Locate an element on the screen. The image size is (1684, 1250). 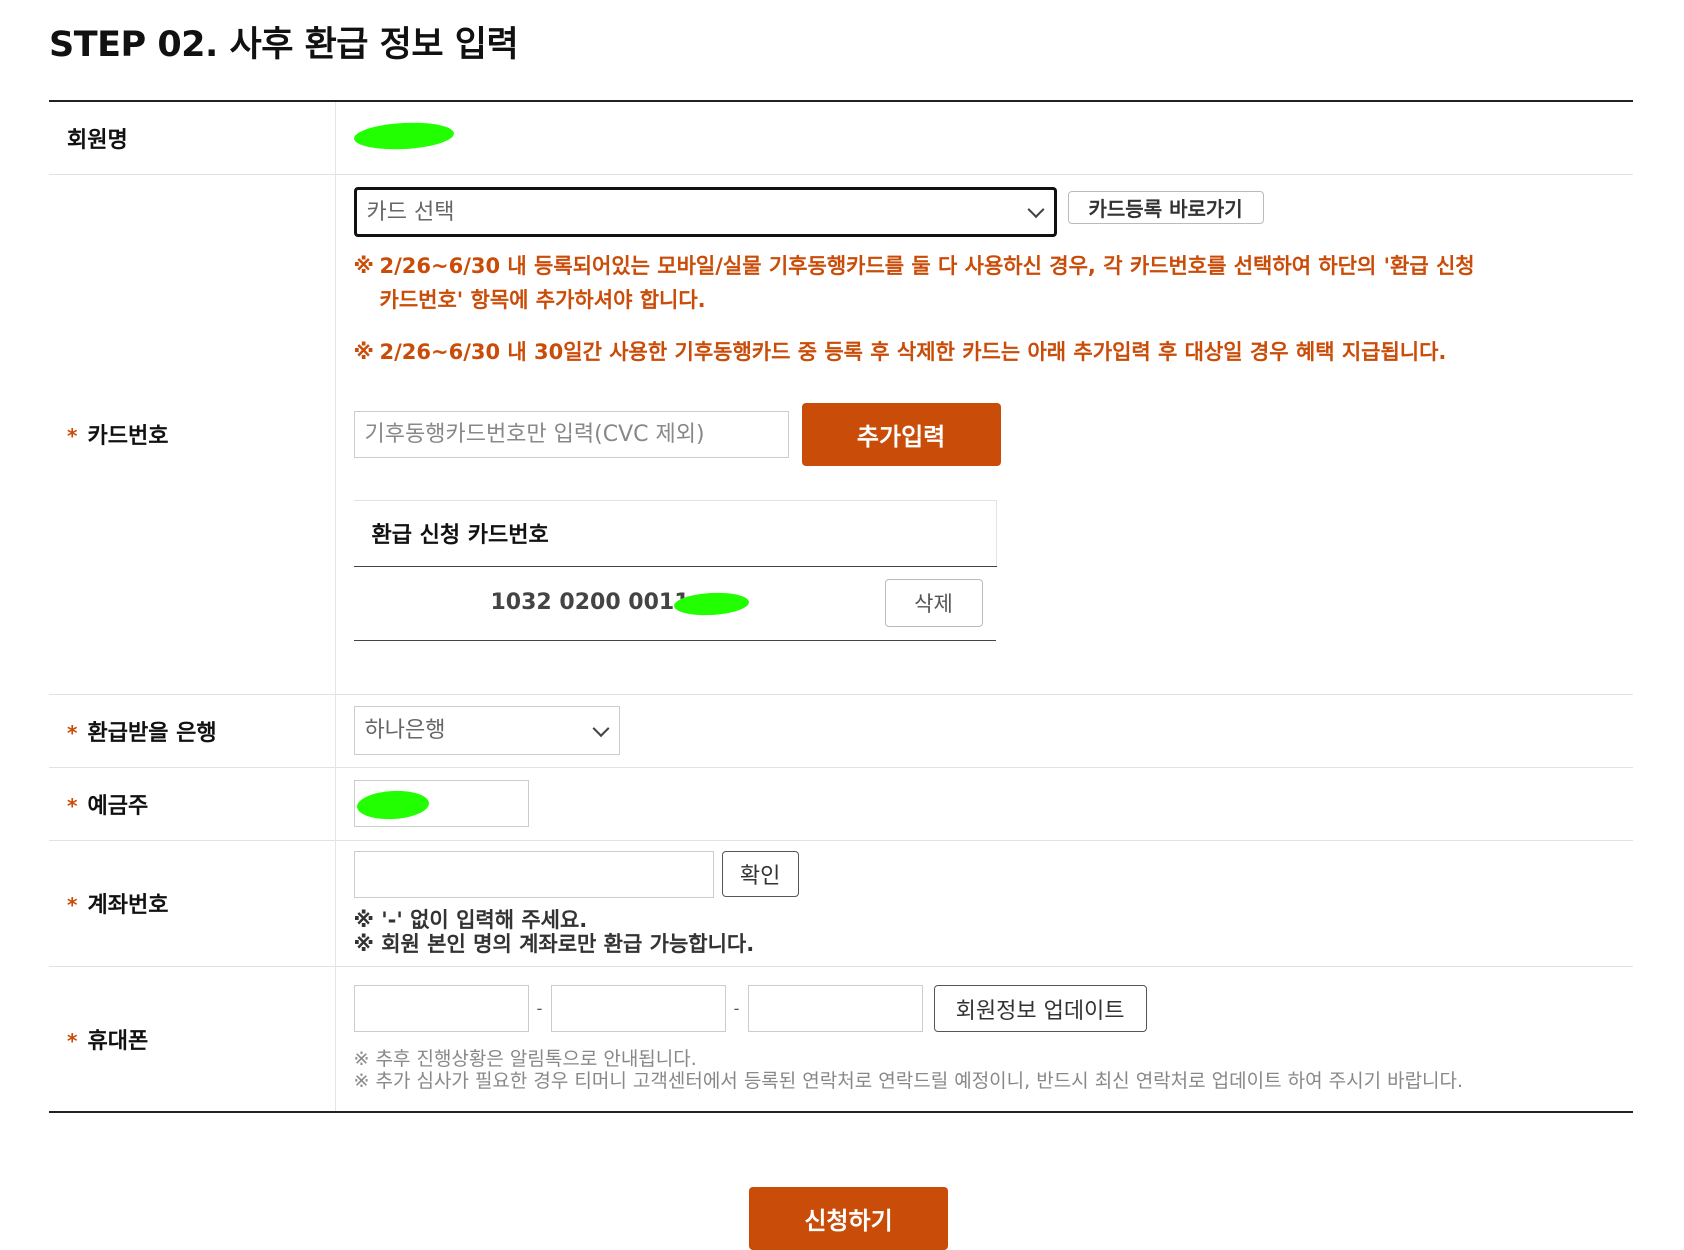
refund-card-table: 환급 신청 카드번호 1032 0200 0011 삭제 is located at coordinates (675, 570).